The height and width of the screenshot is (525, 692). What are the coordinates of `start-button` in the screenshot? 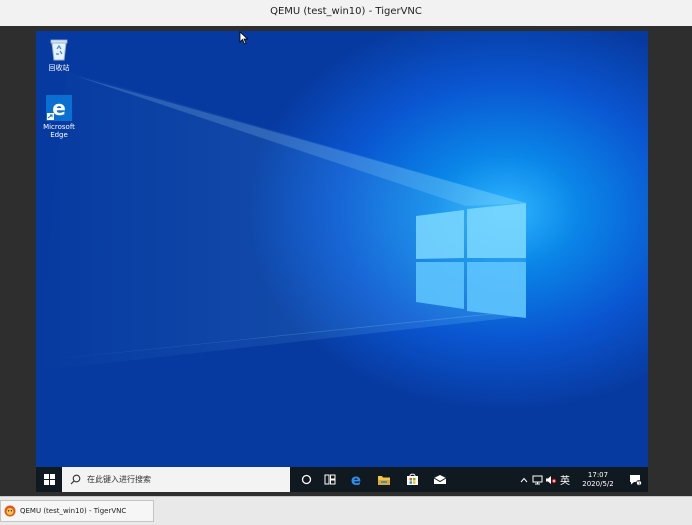 It's located at (49, 479).